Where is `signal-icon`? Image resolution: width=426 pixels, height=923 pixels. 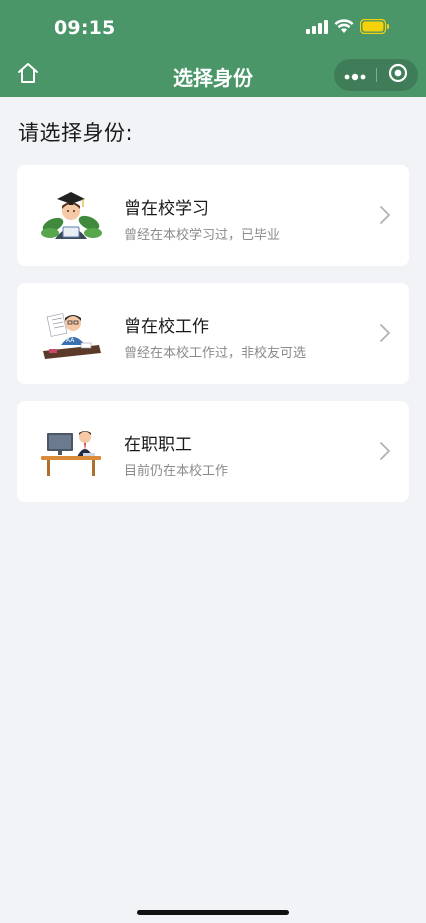
signal-icon is located at coordinates (317, 28).